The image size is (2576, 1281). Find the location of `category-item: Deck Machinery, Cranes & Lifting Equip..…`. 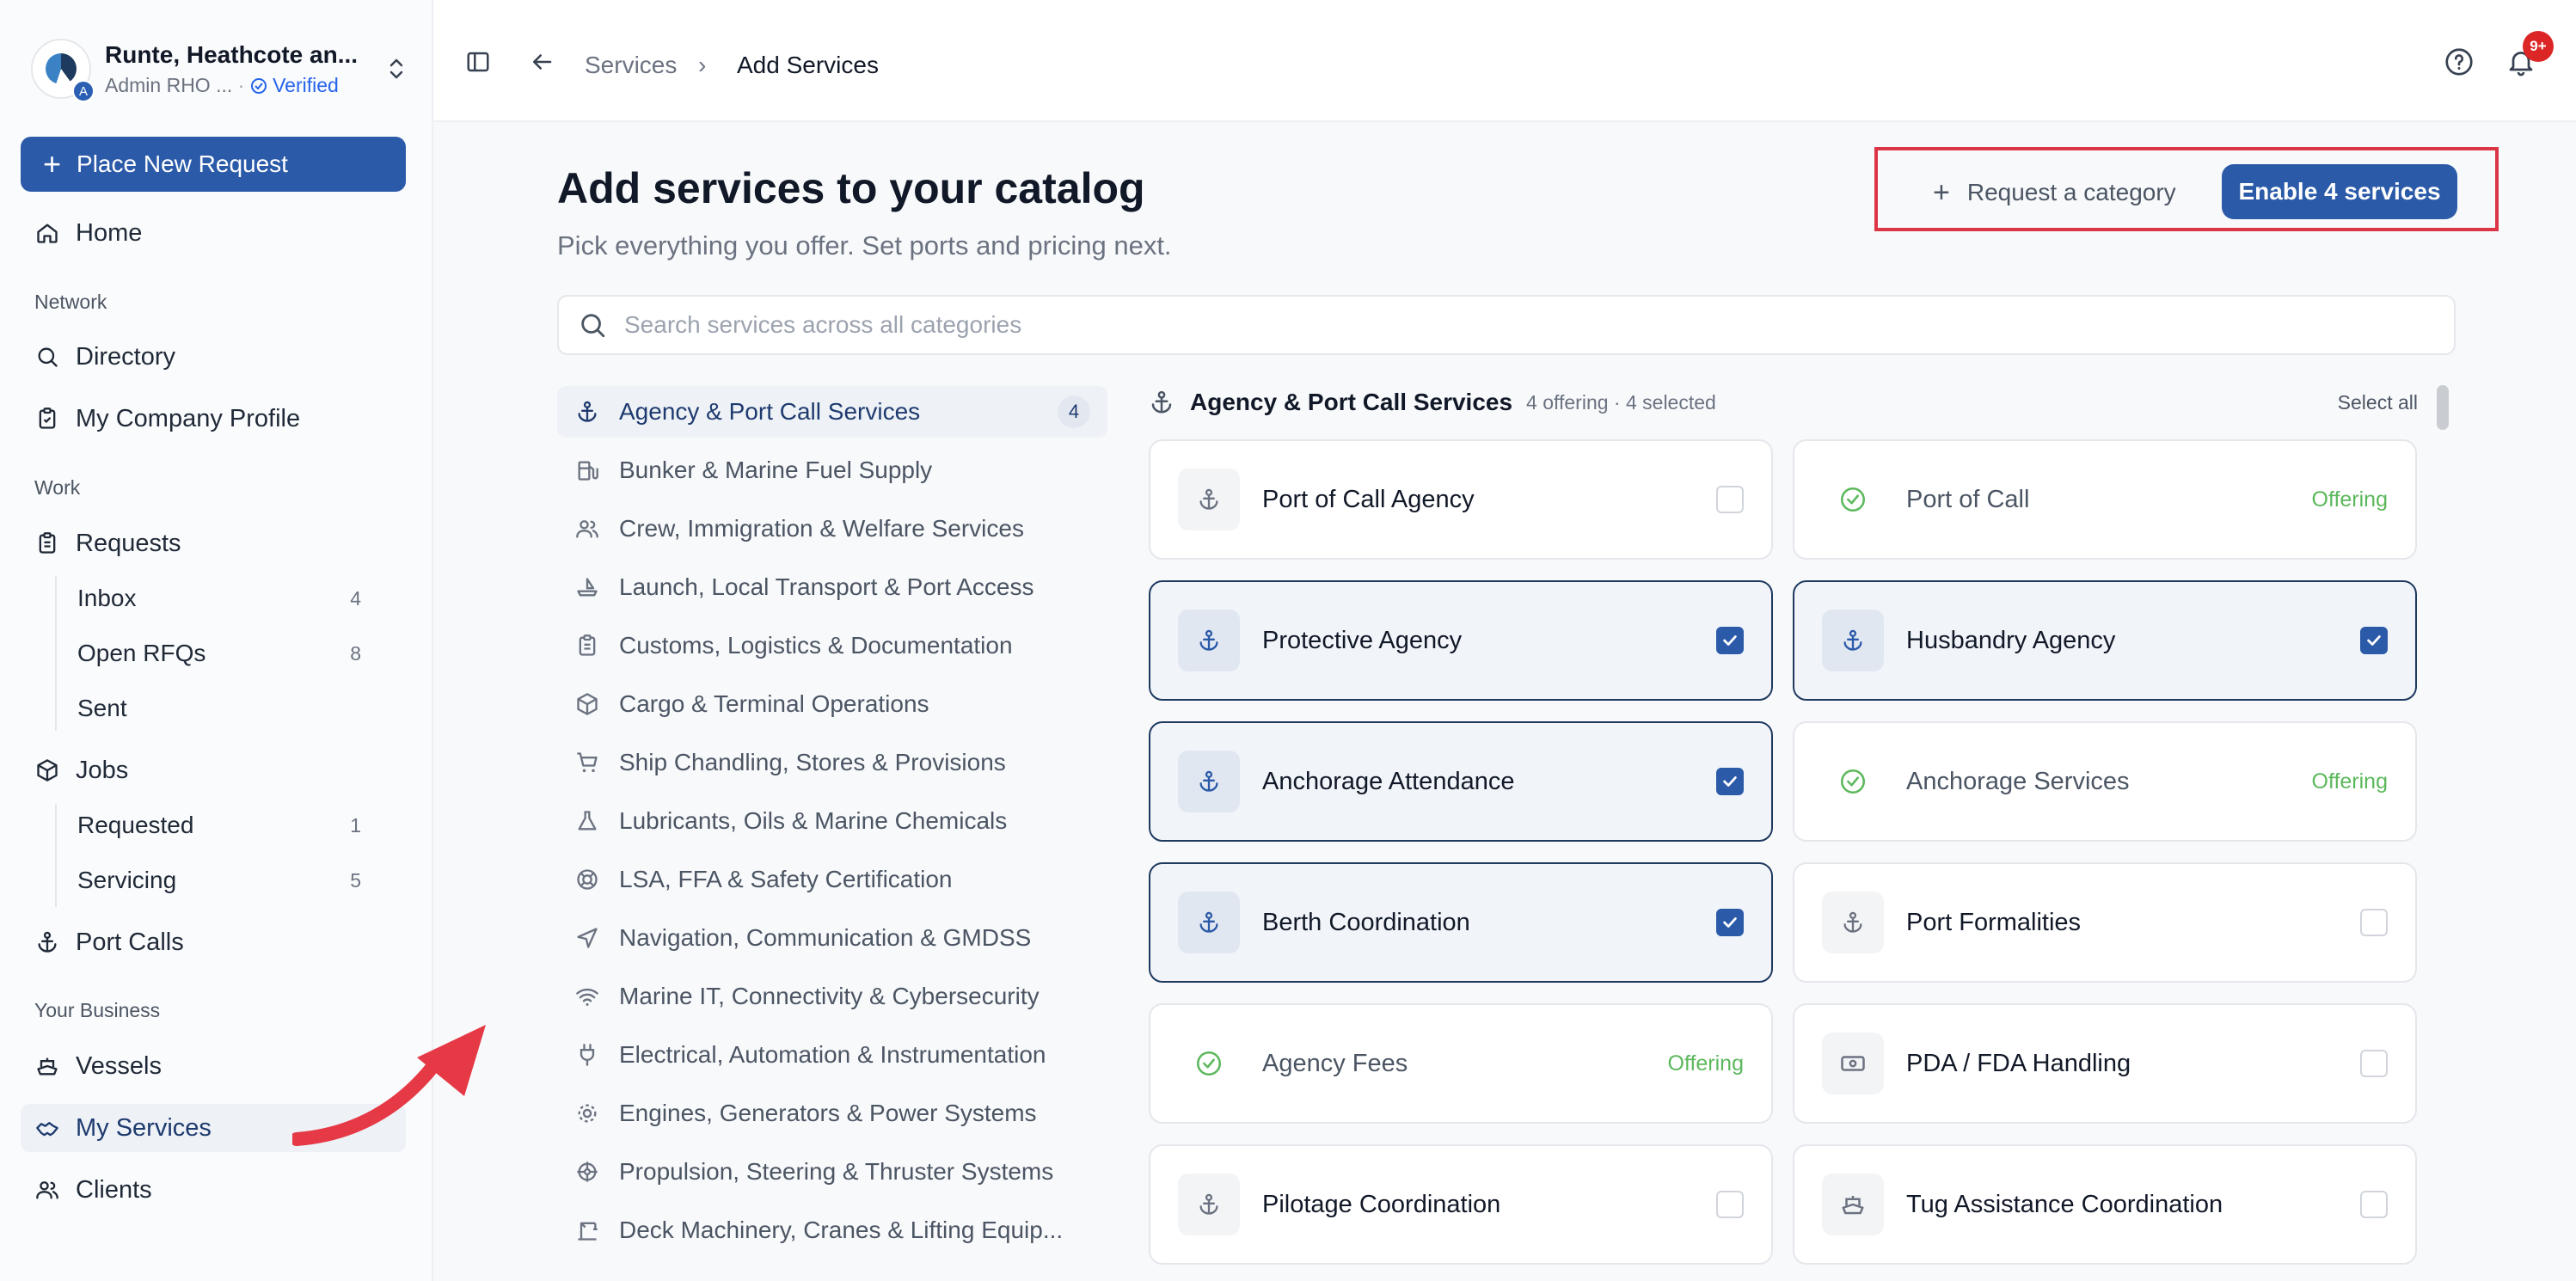

category-item: Deck Machinery, Cranes & Lifting Equip..… is located at coordinates (832, 1230).